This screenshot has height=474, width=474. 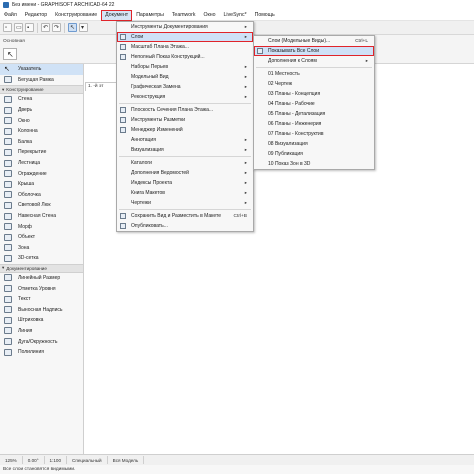 I want to click on menu-item-1: Редактор, so click(x=36, y=15).